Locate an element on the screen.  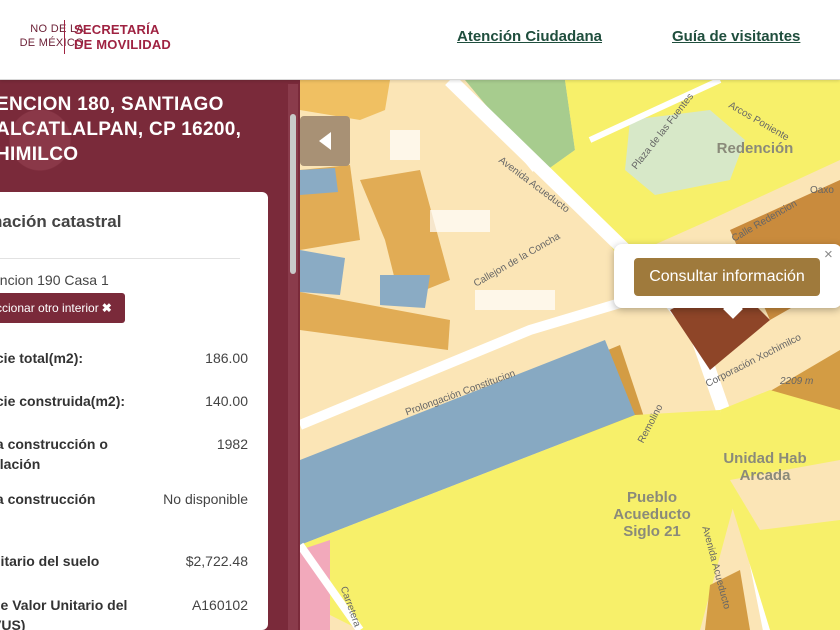
secretaria-line1: SECRETARÍA is located at coordinates (117, 29).